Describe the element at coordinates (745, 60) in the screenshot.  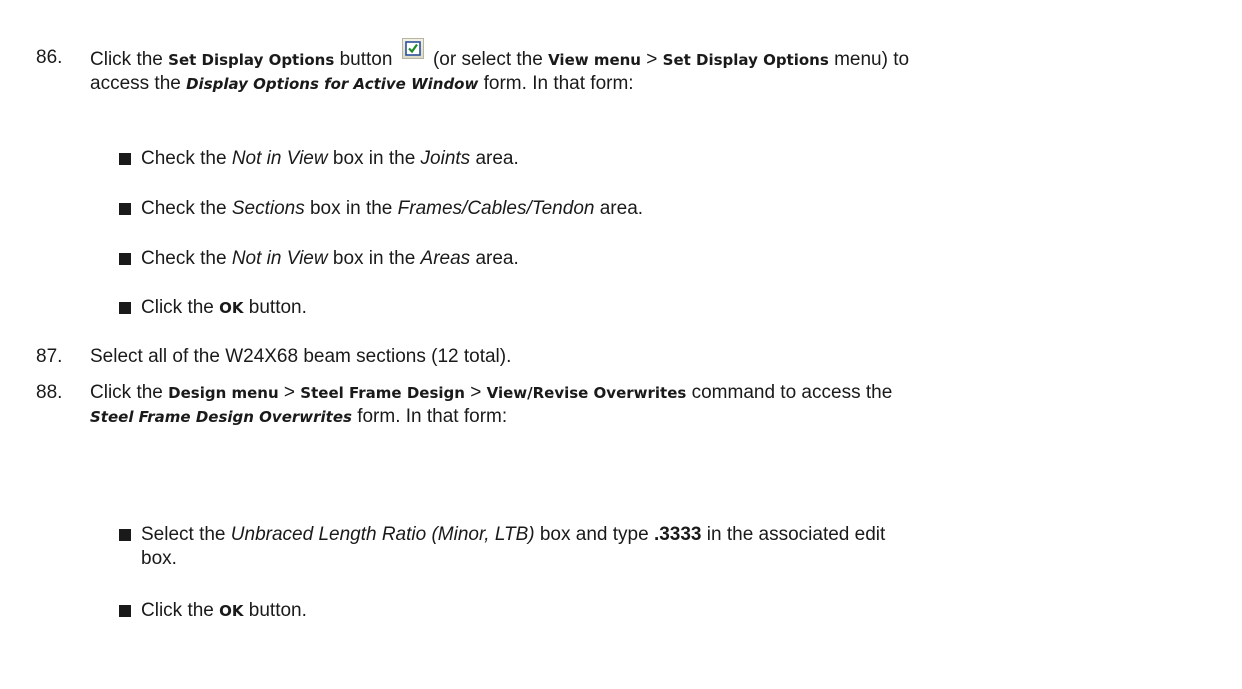
I see `menu-item-name: Set Display Options` at that location.